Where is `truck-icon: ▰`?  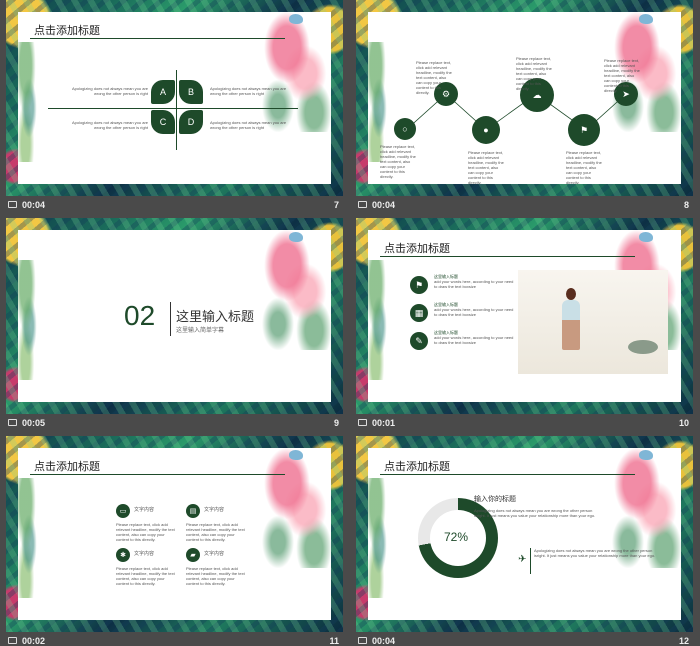
truck-icon: ▰ is located at coordinates (193, 555).